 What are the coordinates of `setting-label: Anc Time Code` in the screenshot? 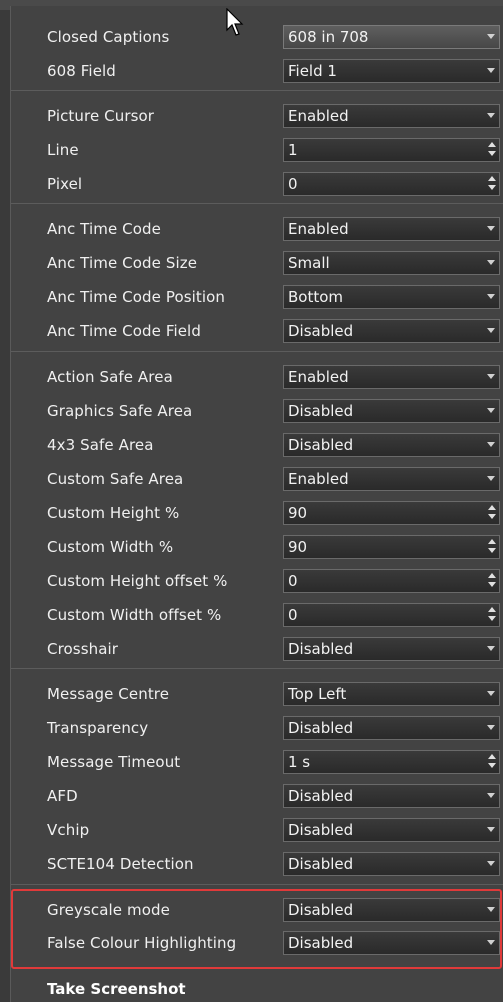 It's located at (104, 229).